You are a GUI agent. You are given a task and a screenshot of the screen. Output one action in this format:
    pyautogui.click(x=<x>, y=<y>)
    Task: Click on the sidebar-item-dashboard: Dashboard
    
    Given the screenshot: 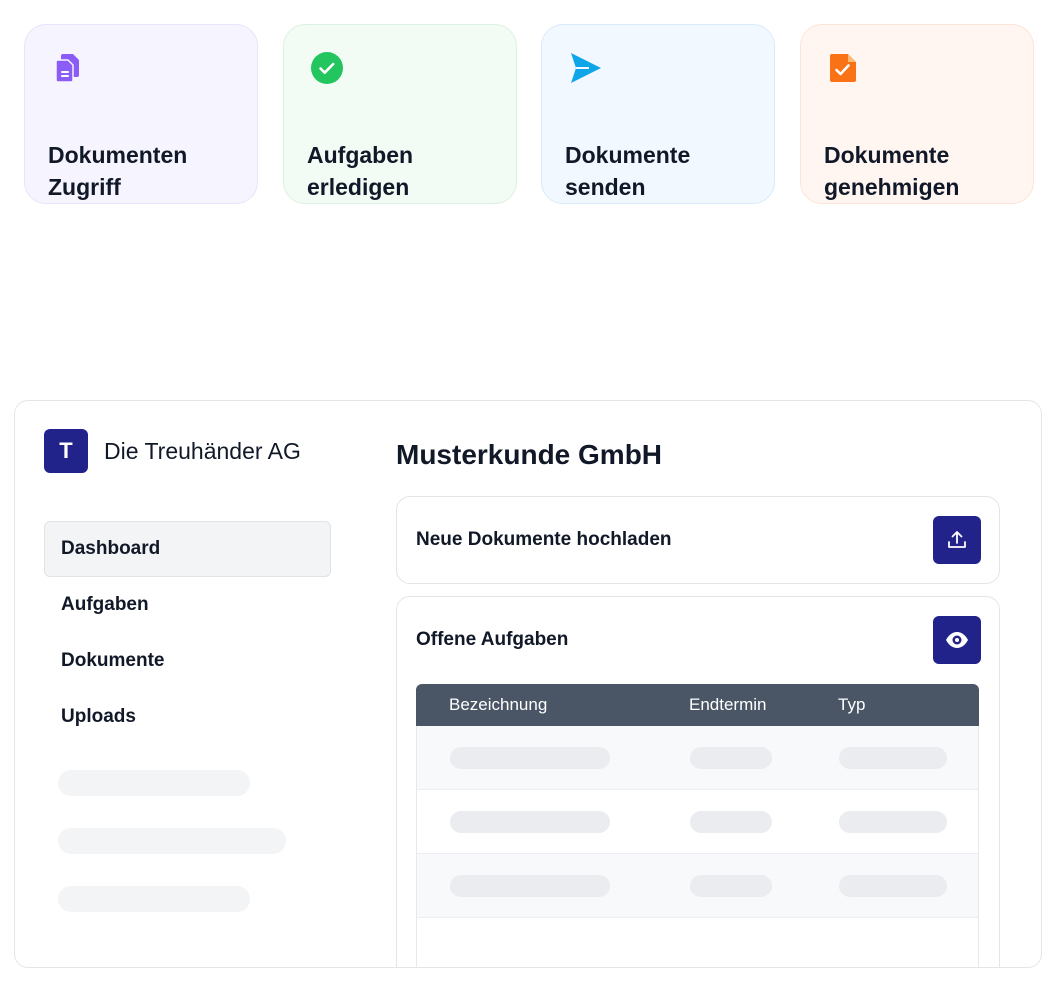 What is the action you would take?
    pyautogui.click(x=187, y=549)
    